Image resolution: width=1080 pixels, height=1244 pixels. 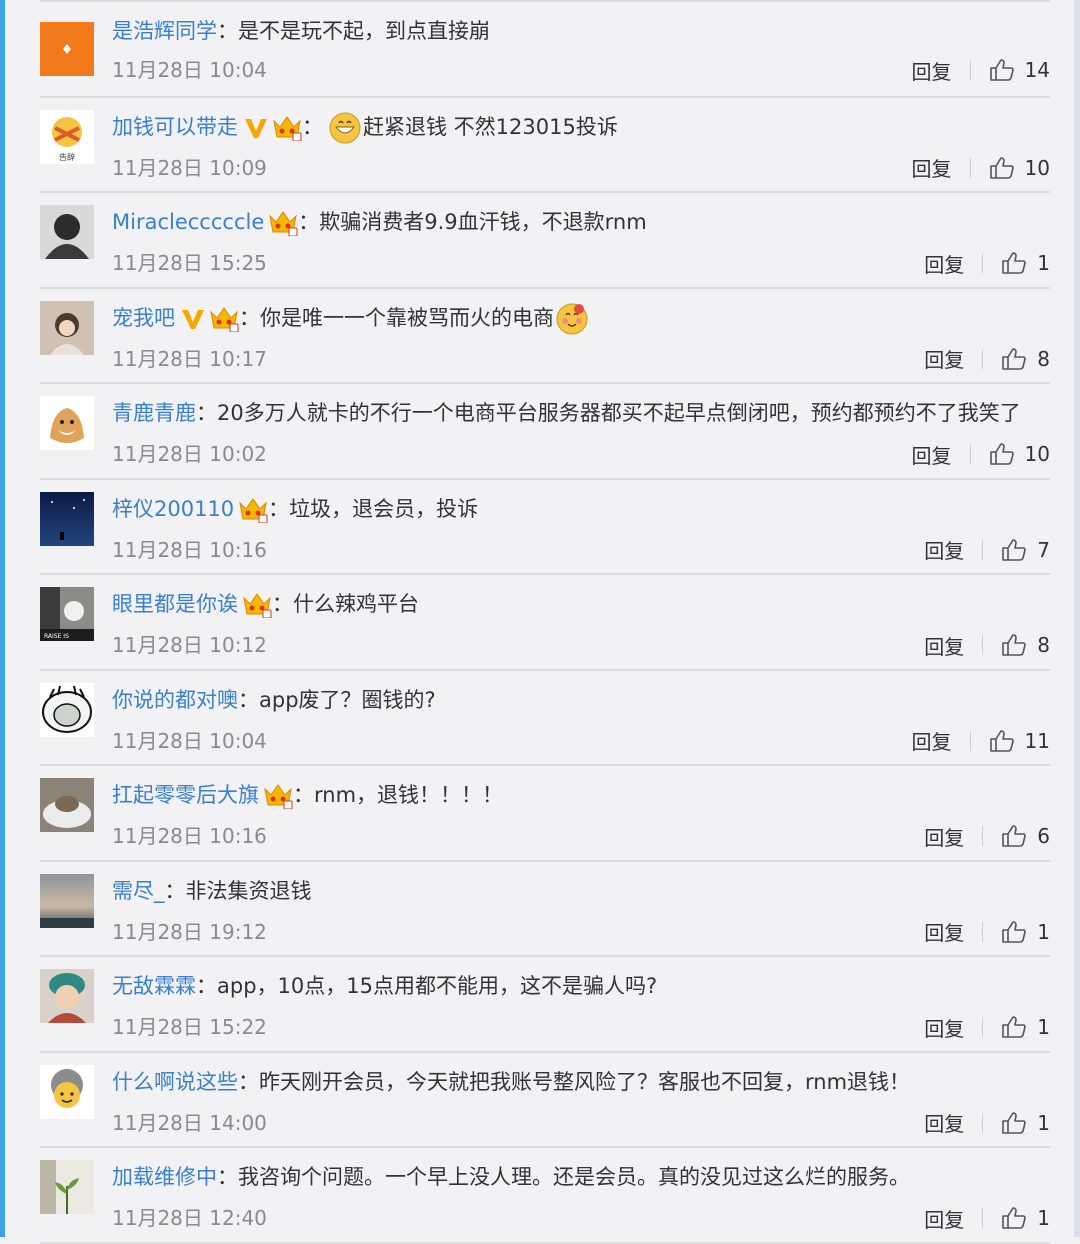 What do you see at coordinates (256, 128) in the screenshot?
I see `verified-v-icon` at bounding box center [256, 128].